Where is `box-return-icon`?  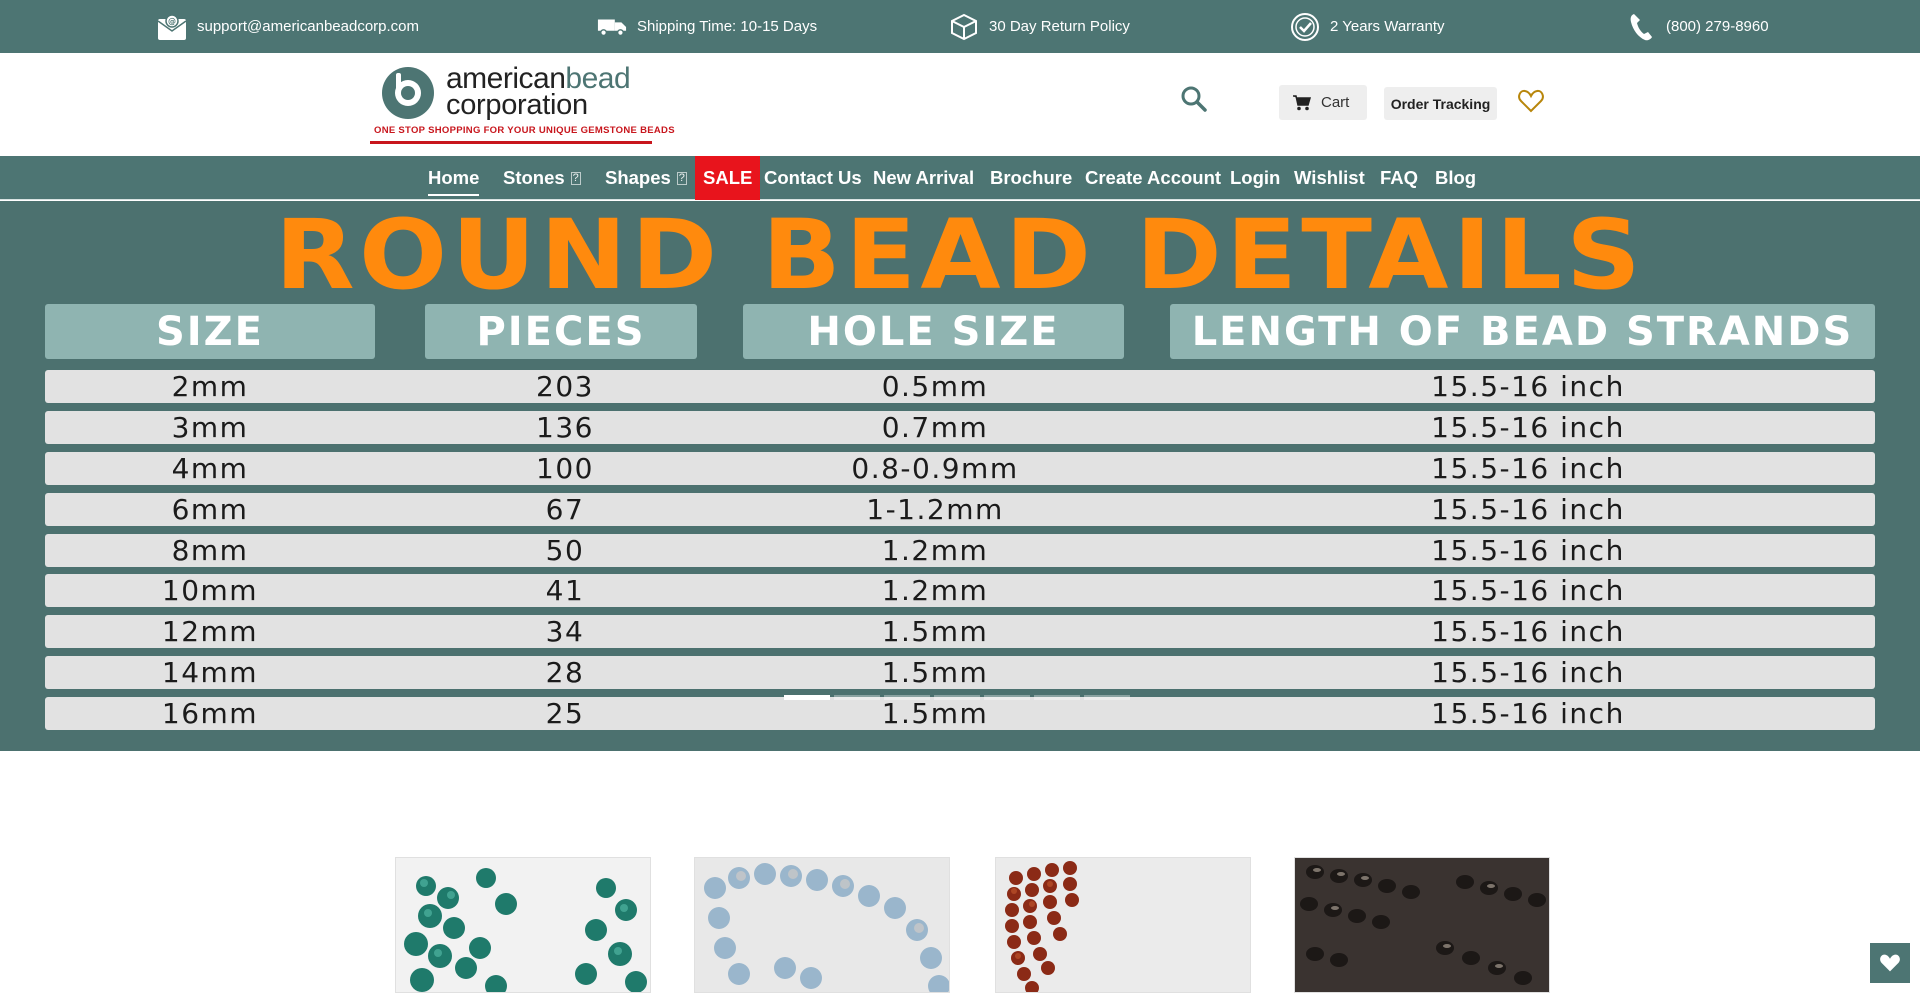
box-return-icon is located at coordinates (964, 27).